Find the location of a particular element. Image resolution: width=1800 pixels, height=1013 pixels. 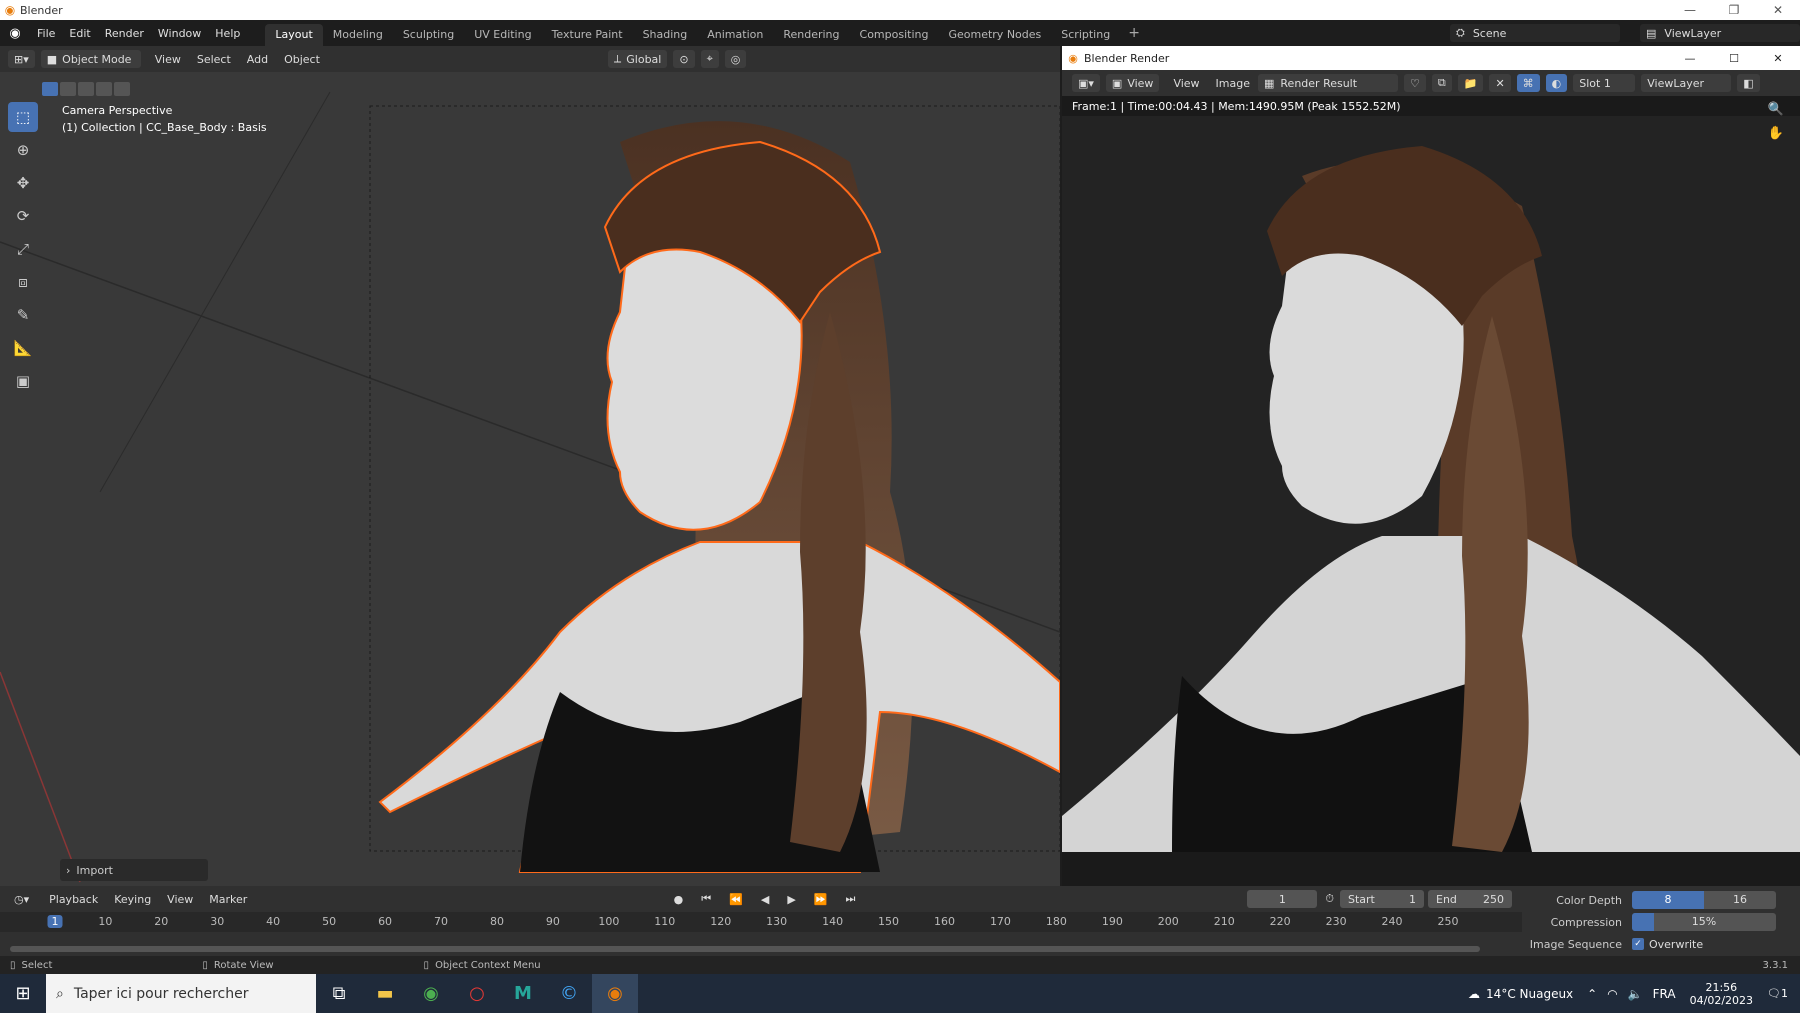

add-workspace-icon: + is located at coordinates (1134, 33).